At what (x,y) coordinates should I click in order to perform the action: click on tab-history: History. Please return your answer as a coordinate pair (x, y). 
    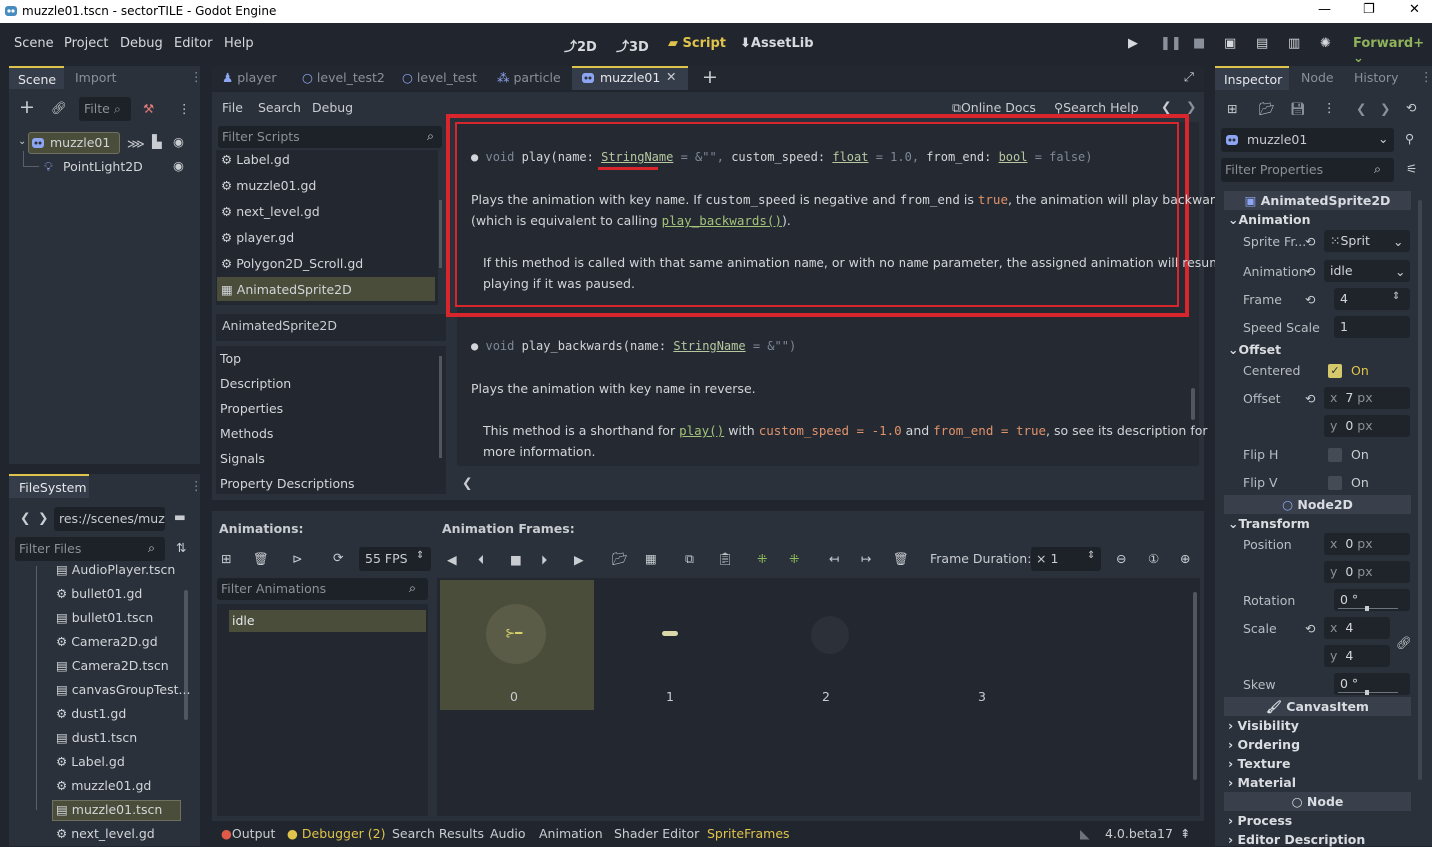
    Looking at the image, I should click on (1376, 77).